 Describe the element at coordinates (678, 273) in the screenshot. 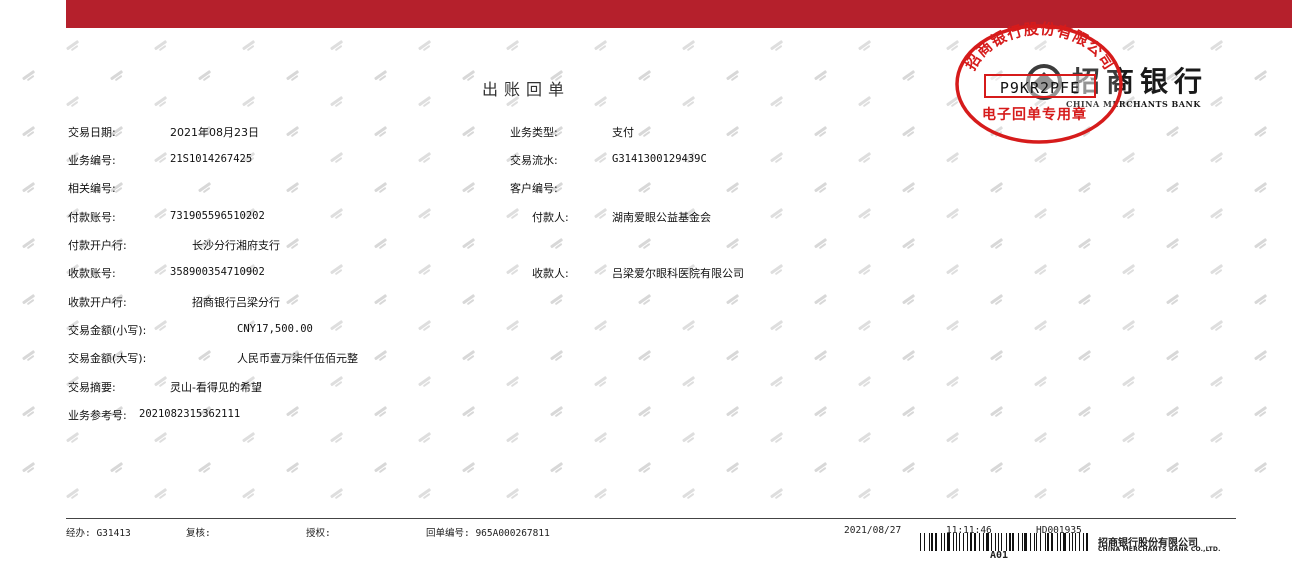

I see `payee-value: 吕梁爱尔眼科医院有限公司` at that location.